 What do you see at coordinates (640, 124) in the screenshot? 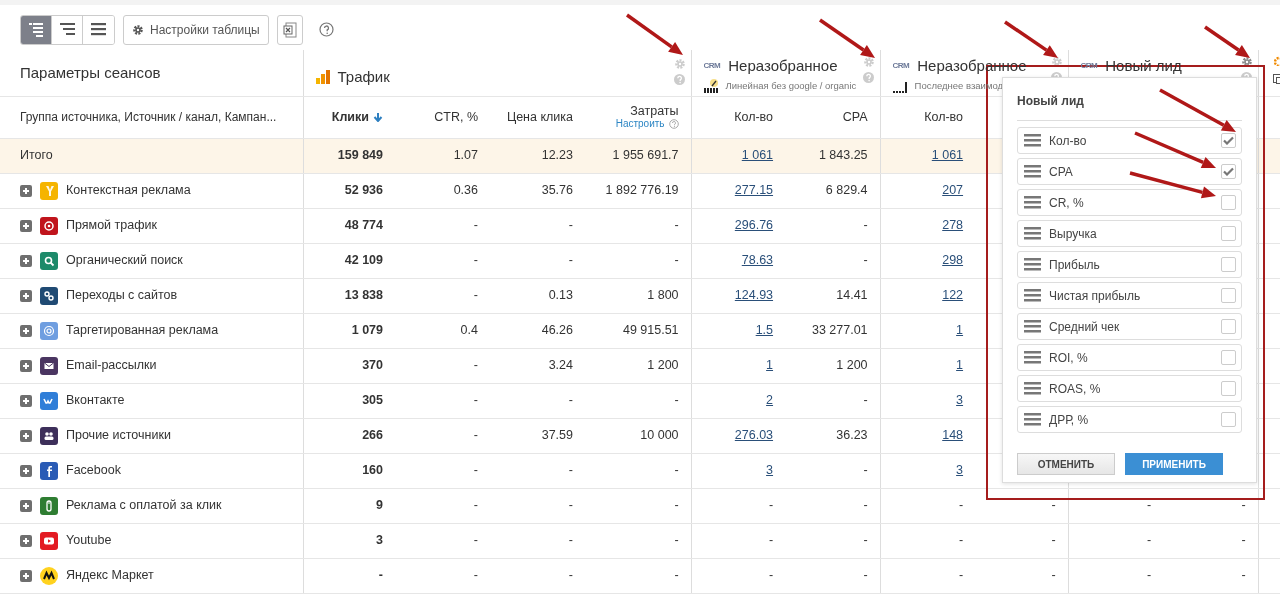
I see `configure-link: Настроить` at bounding box center [640, 124].